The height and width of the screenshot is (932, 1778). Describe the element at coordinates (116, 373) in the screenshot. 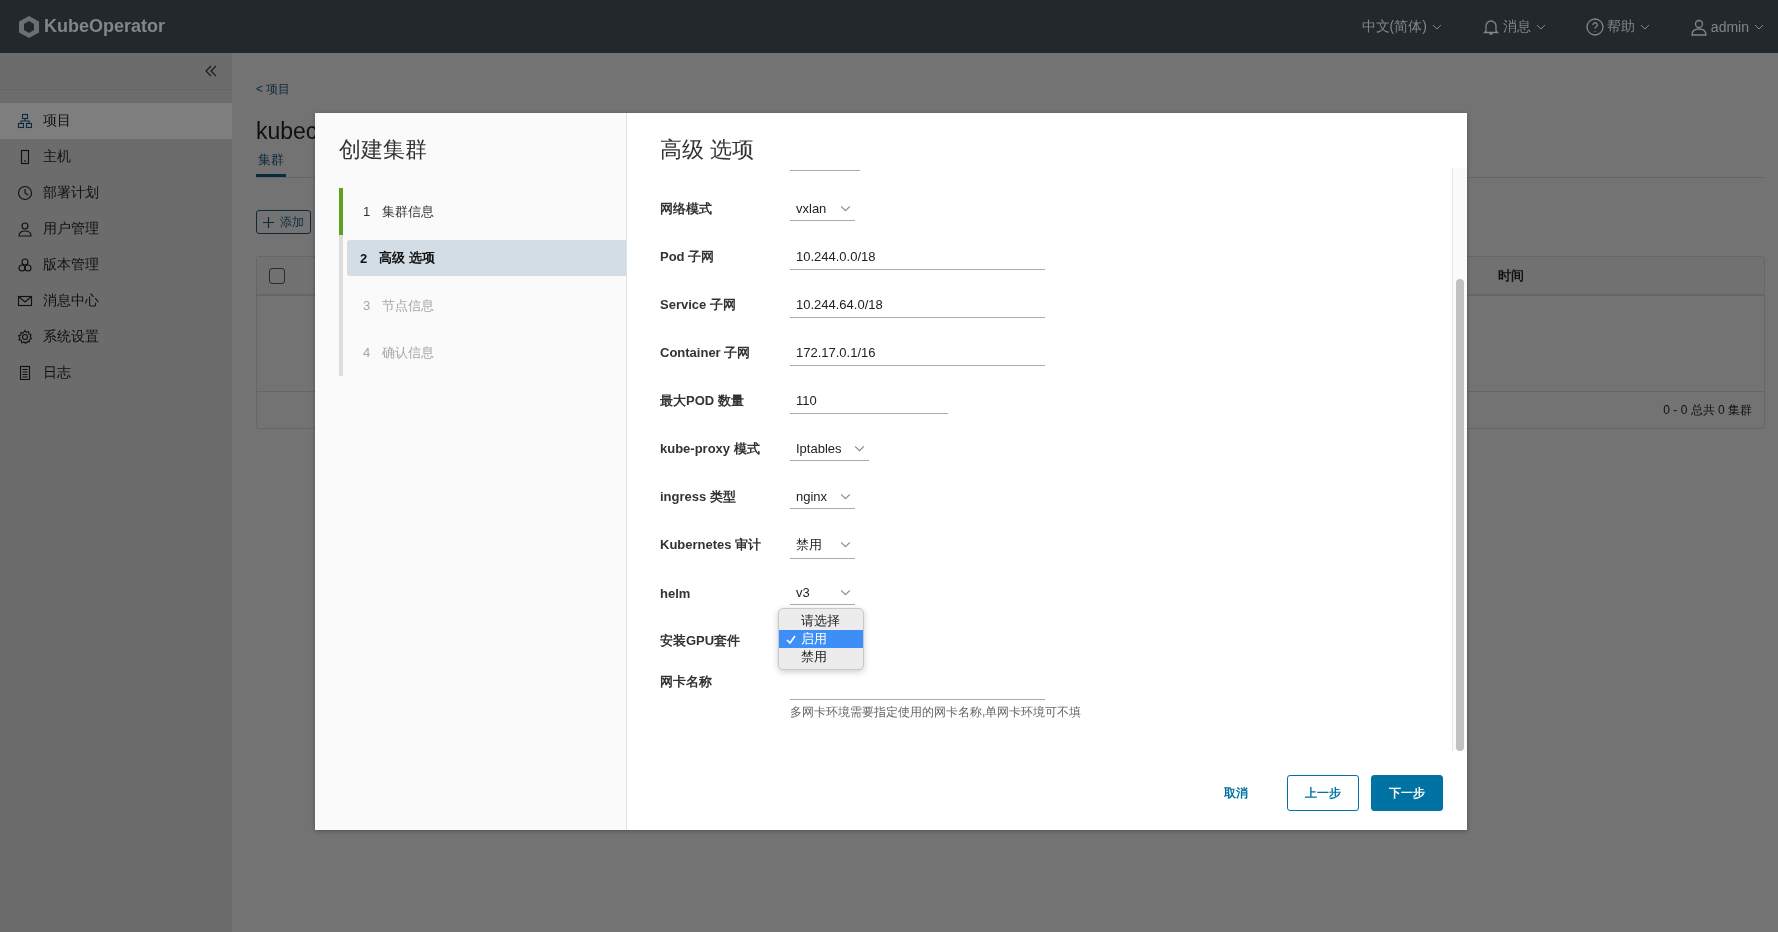

I see `sidebar-item: 日志` at that location.